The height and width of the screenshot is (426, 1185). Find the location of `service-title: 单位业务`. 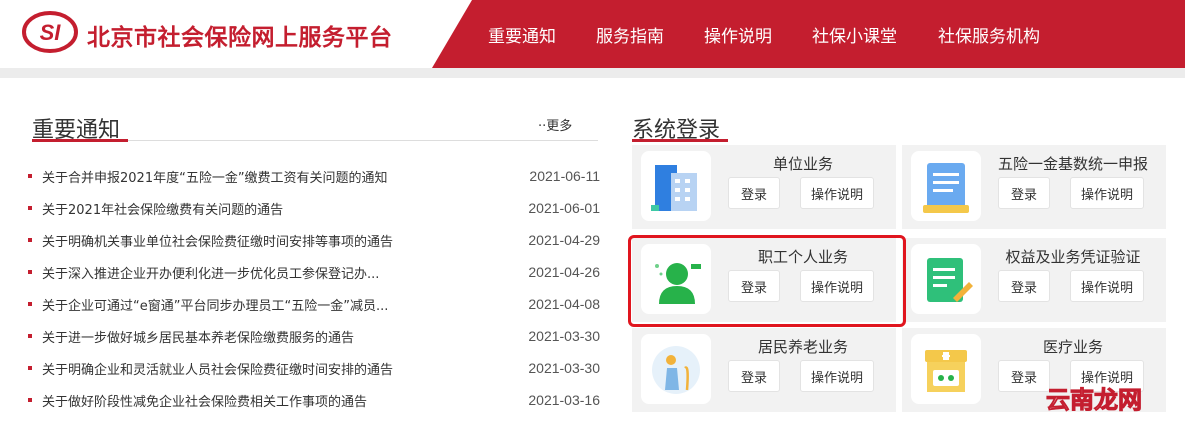

service-title: 单位业务 is located at coordinates (802, 164).